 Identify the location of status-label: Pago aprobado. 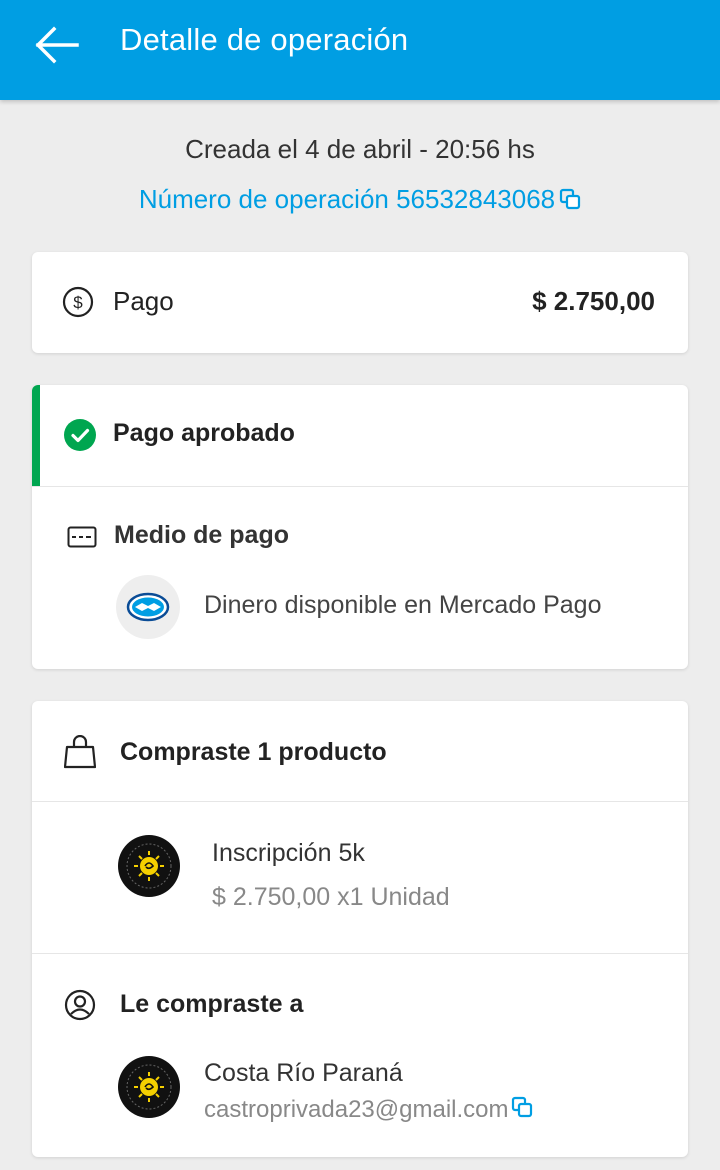
(204, 433).